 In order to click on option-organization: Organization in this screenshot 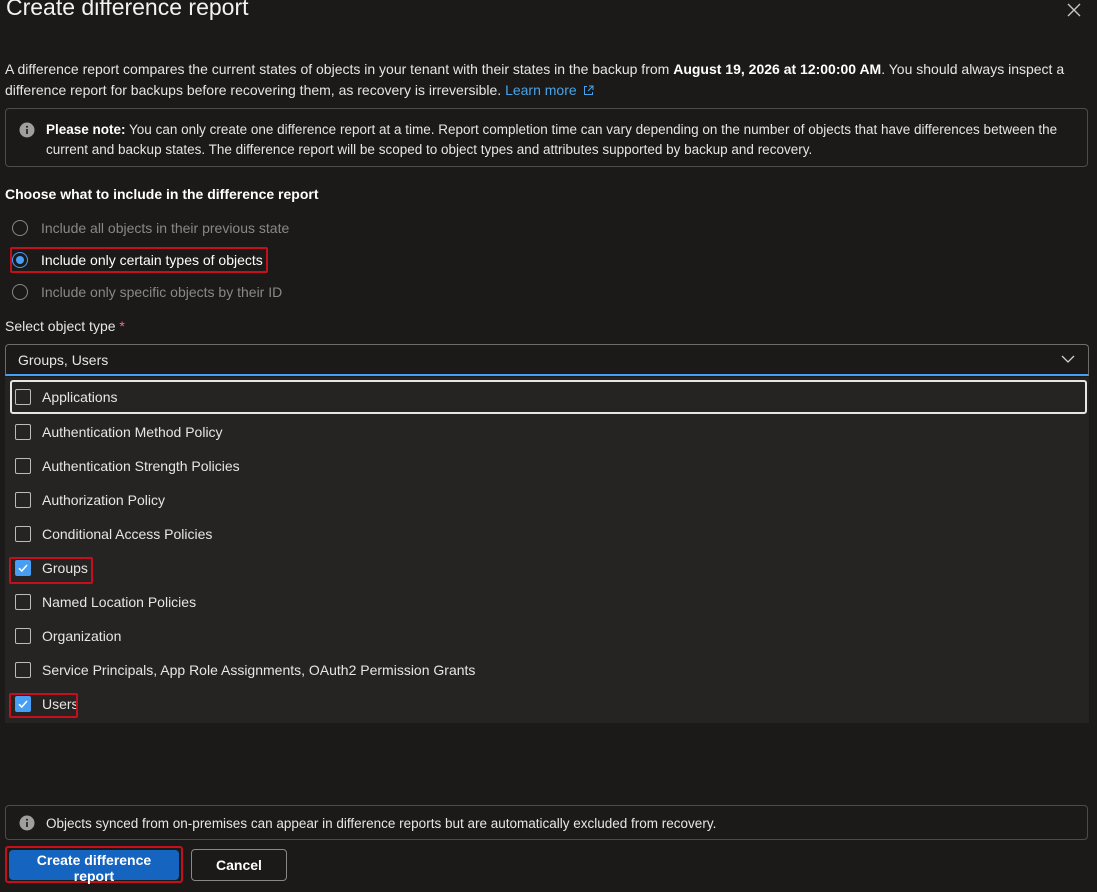, I will do `click(548, 636)`.